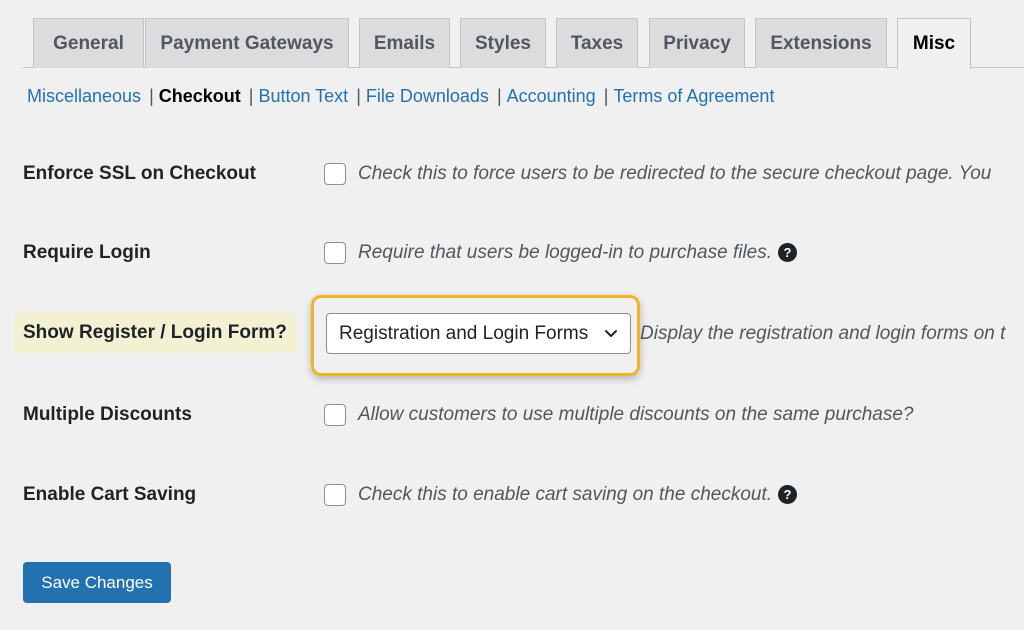  Describe the element at coordinates (335, 415) in the screenshot. I see `multiple-discounts-checkbox` at that location.